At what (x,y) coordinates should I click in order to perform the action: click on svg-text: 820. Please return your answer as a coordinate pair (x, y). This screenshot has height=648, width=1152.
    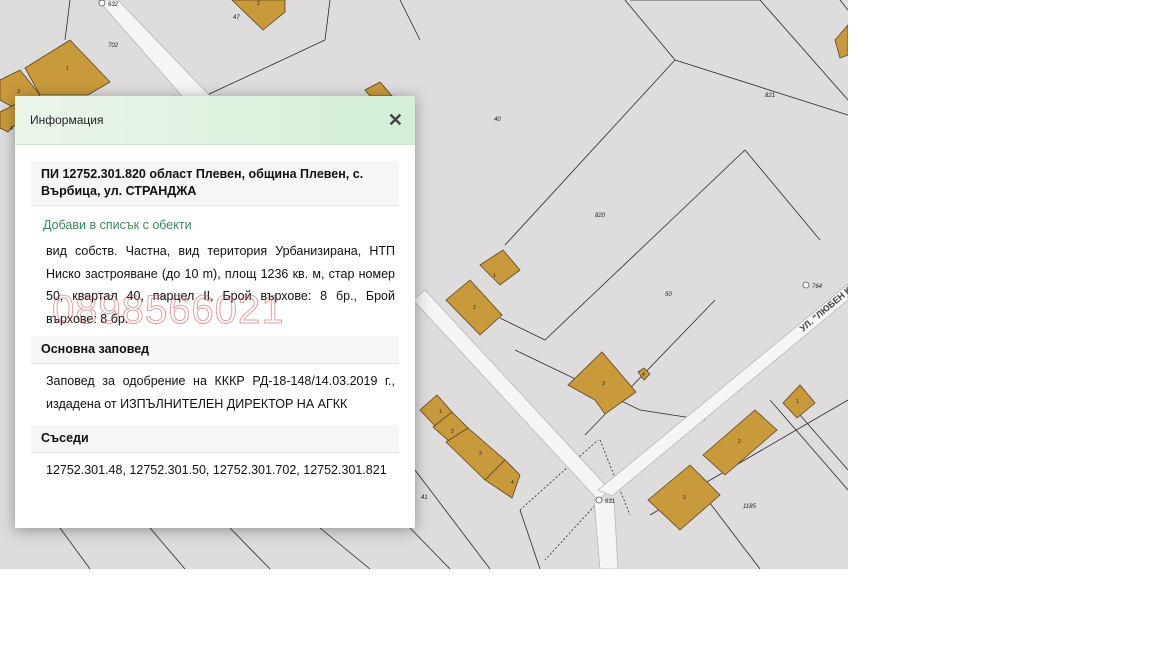
    Looking at the image, I should click on (600, 216).